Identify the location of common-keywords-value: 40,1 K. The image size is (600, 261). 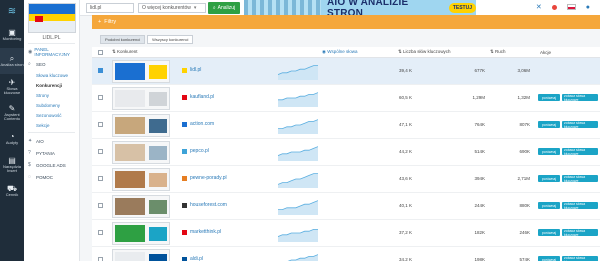
(405, 205).